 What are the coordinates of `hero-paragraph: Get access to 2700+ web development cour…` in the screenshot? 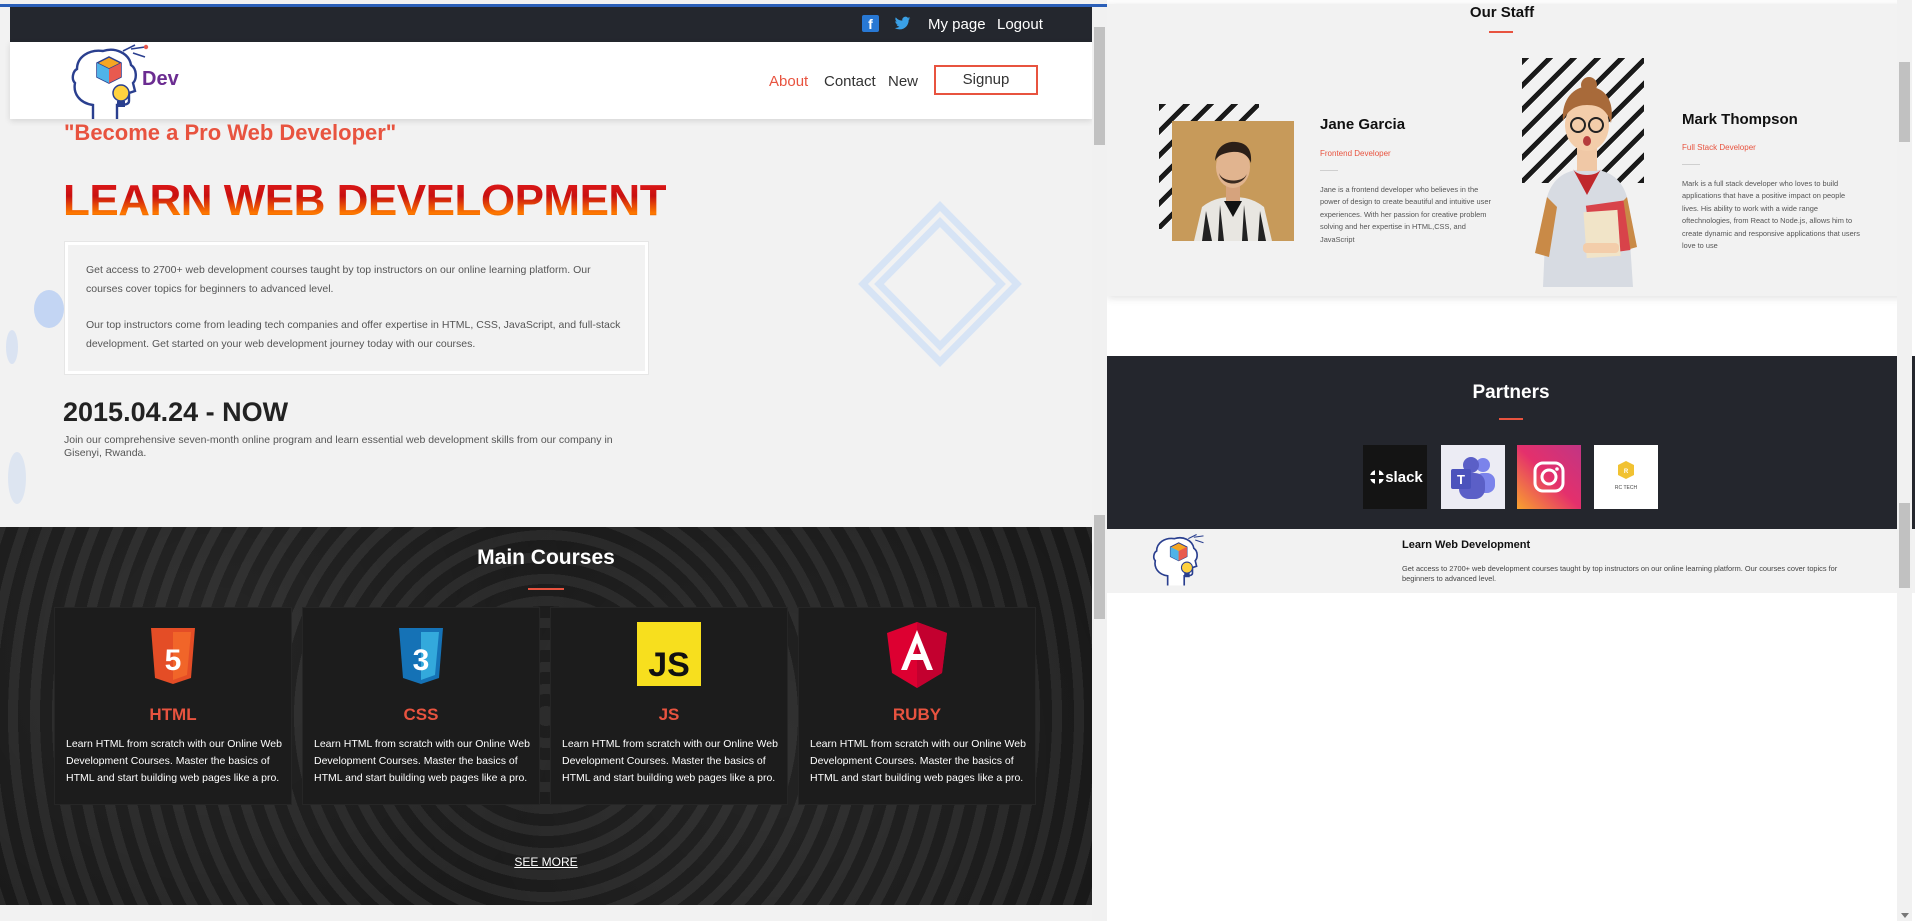 It's located at (338, 279).